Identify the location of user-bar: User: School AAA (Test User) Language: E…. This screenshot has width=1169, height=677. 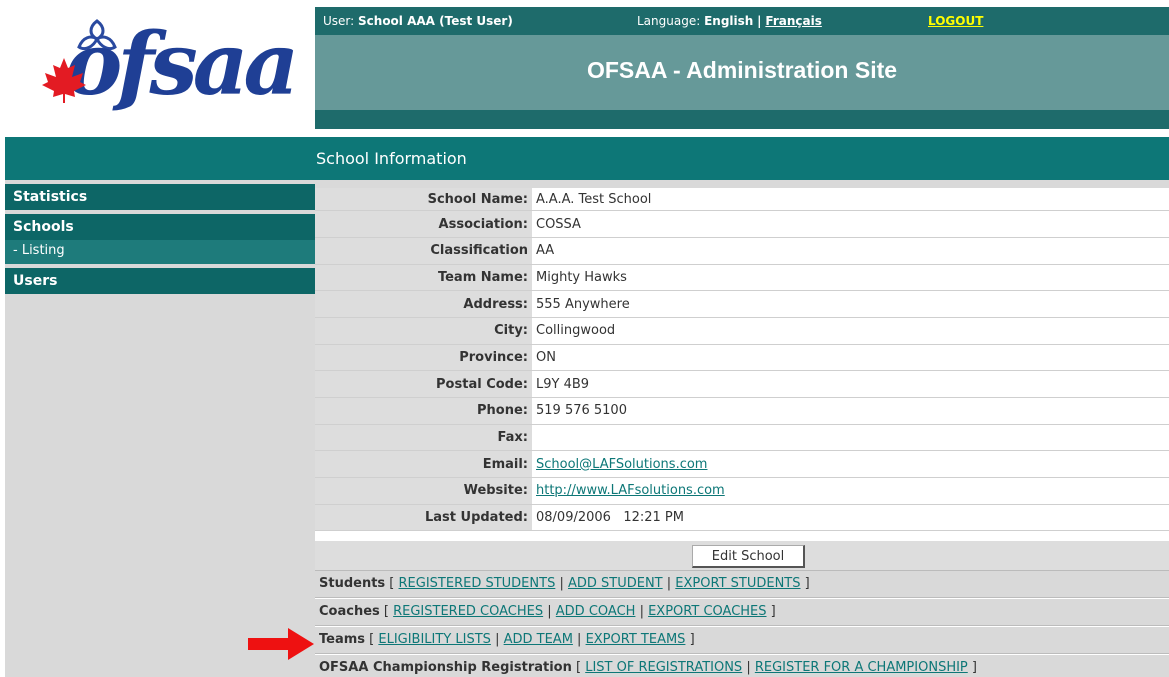
(742, 21).